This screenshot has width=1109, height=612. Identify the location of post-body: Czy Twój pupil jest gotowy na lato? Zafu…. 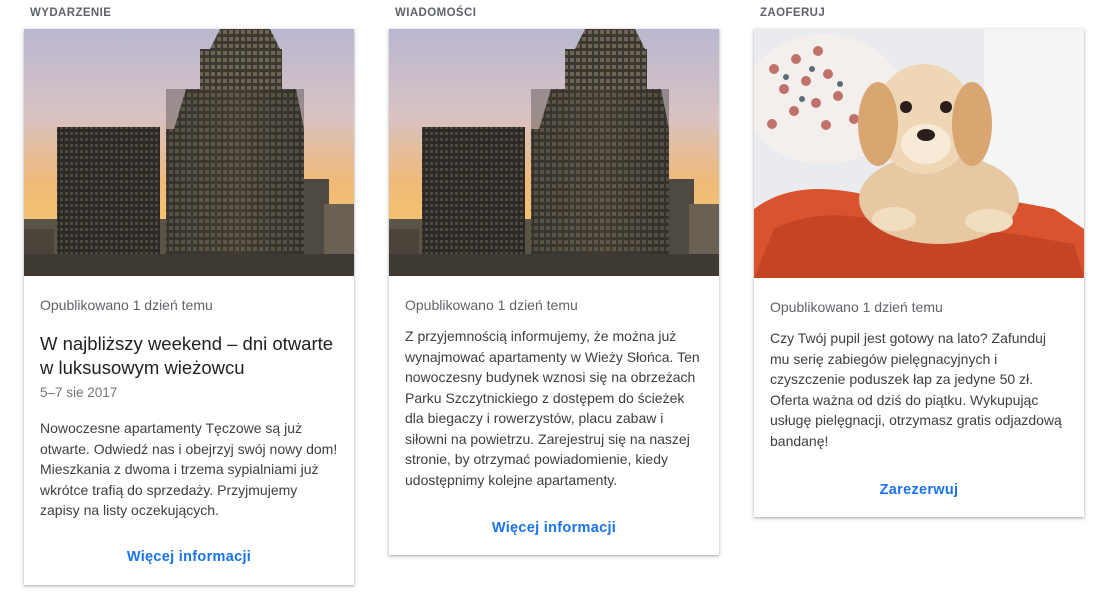
(916, 389).